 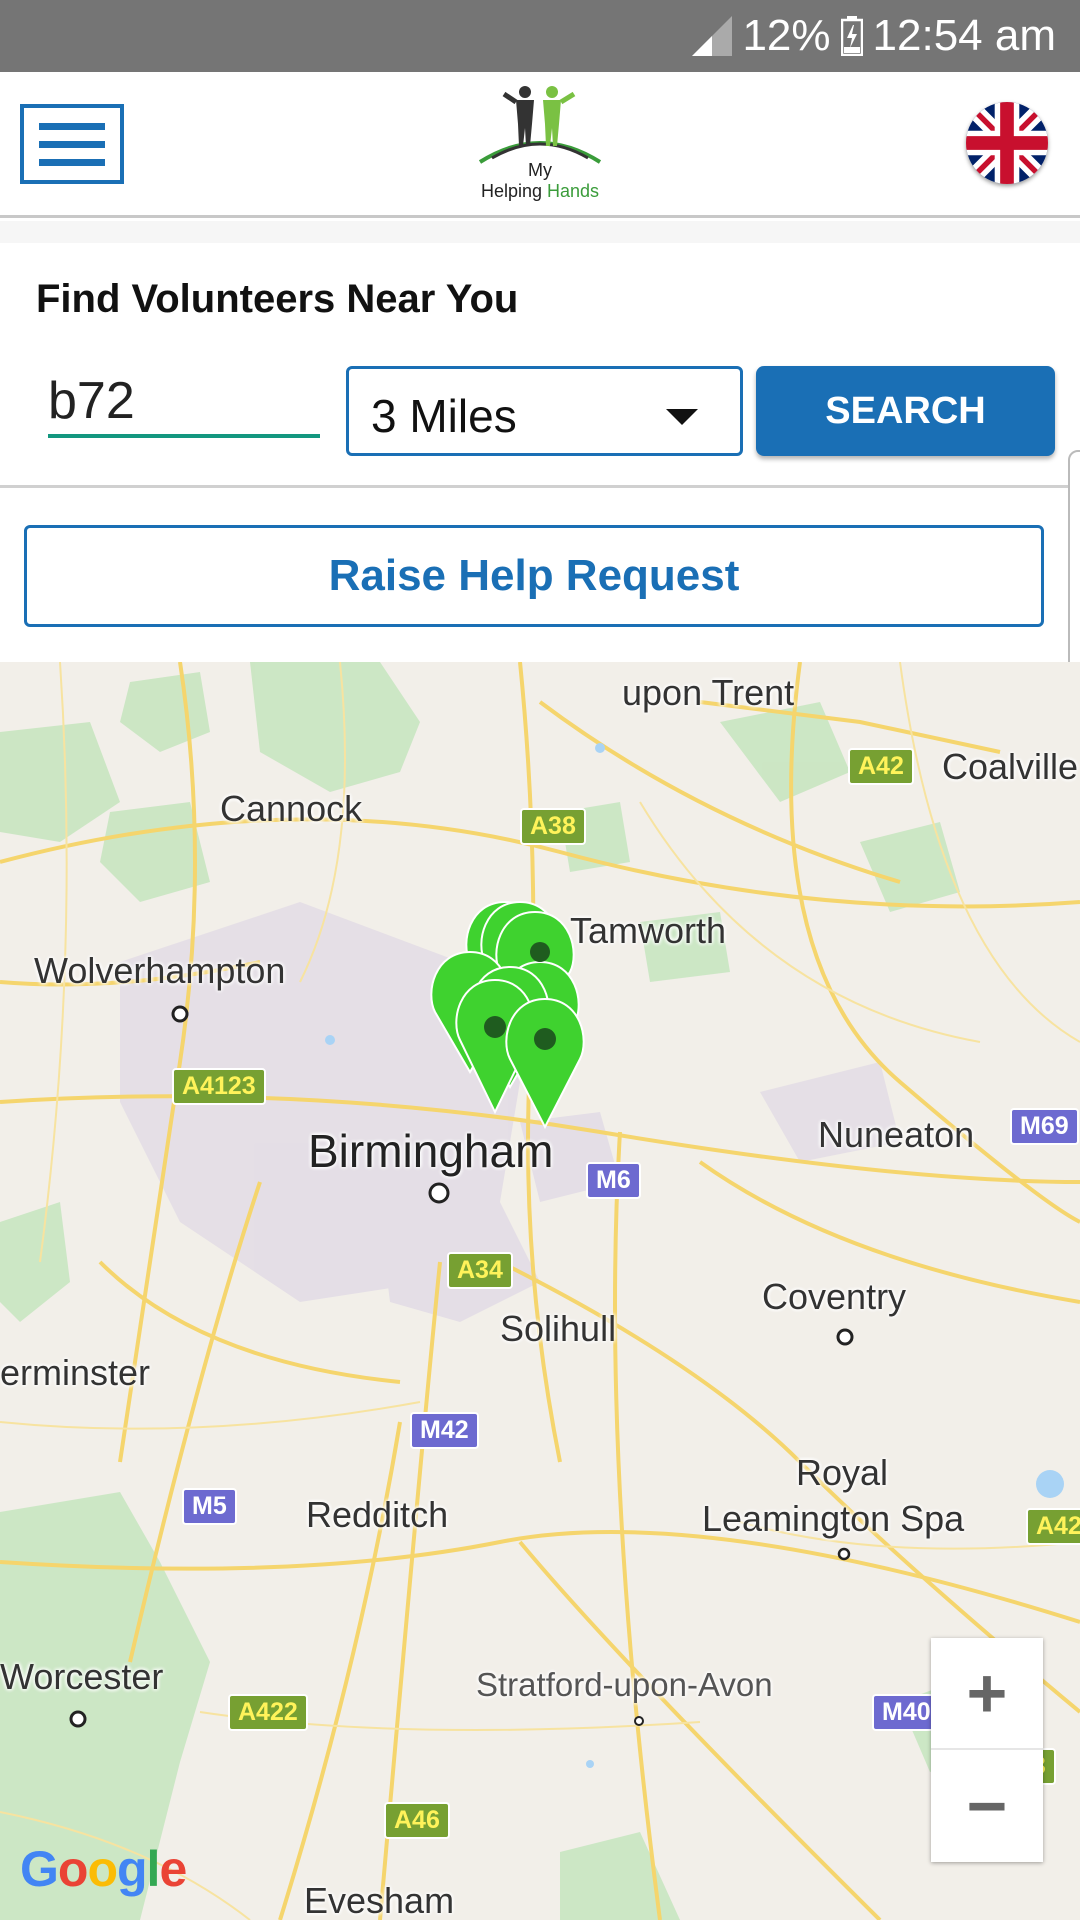 What do you see at coordinates (153, 1869) in the screenshot?
I see `google-logo-letter: l` at bounding box center [153, 1869].